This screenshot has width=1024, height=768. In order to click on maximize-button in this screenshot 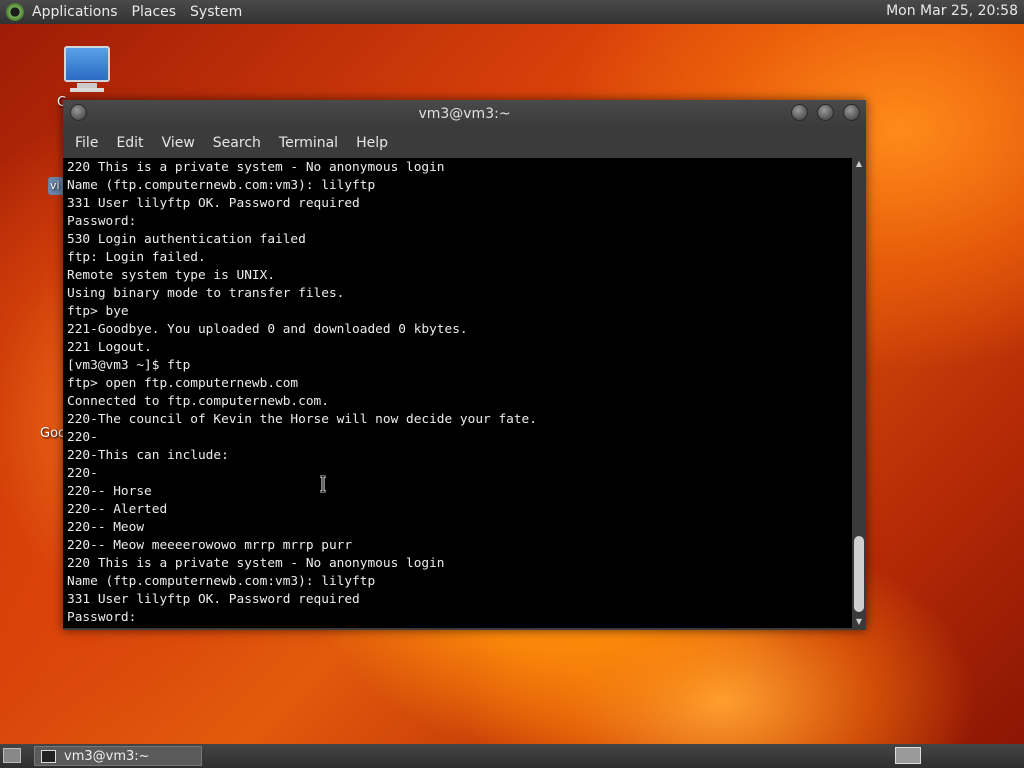, I will do `click(825, 112)`.